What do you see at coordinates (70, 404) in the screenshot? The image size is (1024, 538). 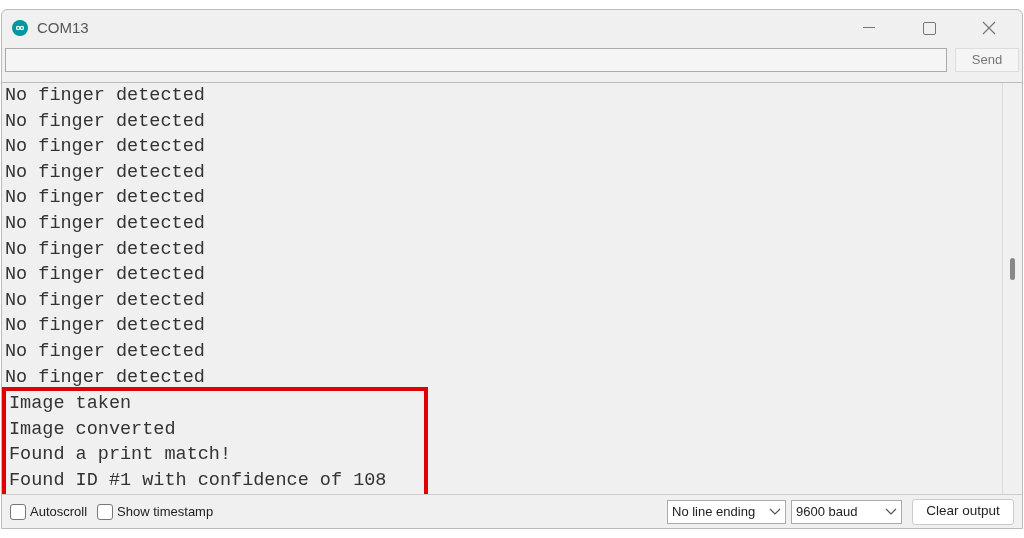 I see `output-line: Image taken` at bounding box center [70, 404].